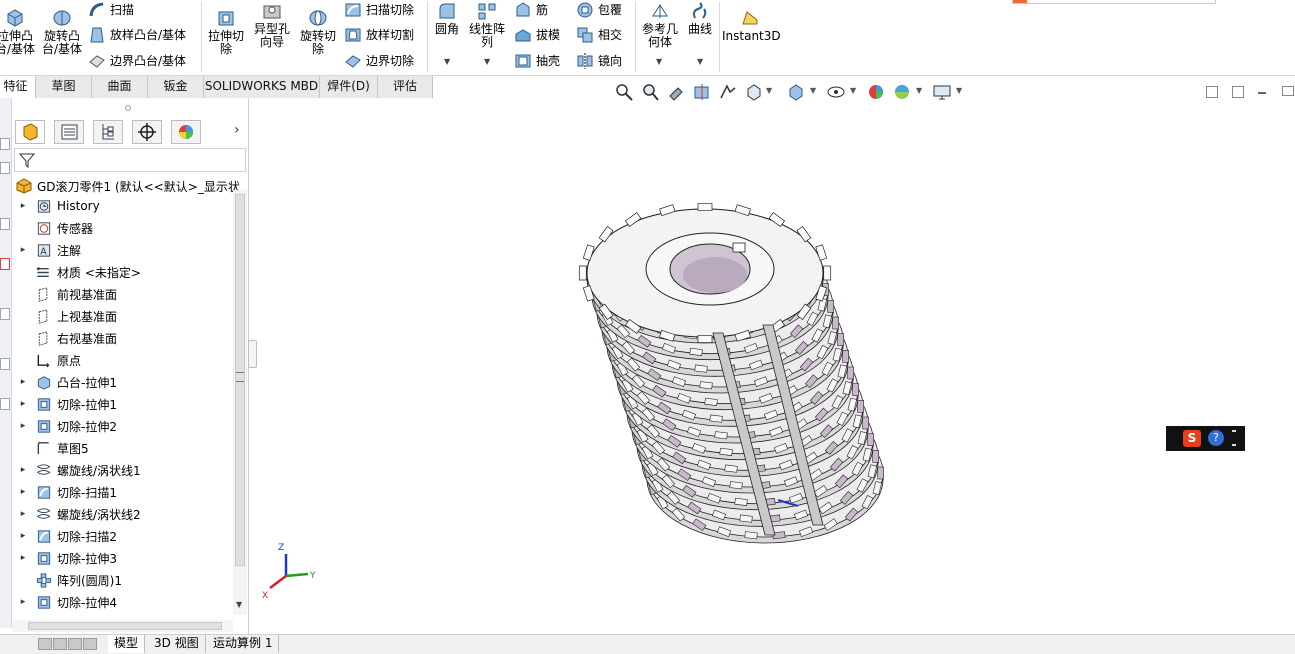 The height and width of the screenshot is (654, 1295). I want to click on revolve-boss-button: 旋转凸 台/基体, so click(62, 32).